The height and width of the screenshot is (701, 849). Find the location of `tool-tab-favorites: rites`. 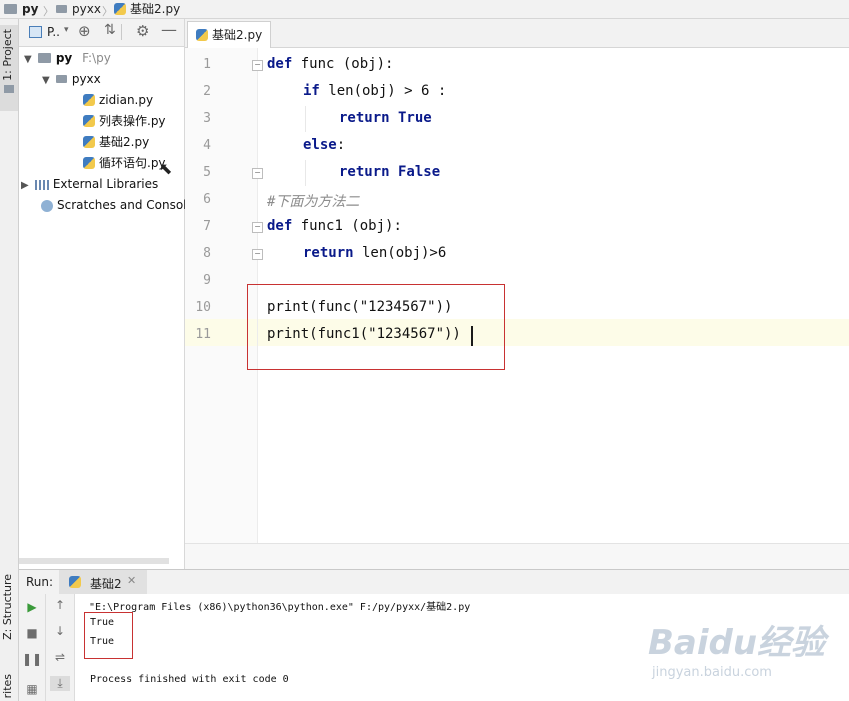

tool-tab-favorites: rites is located at coordinates (9, 686).